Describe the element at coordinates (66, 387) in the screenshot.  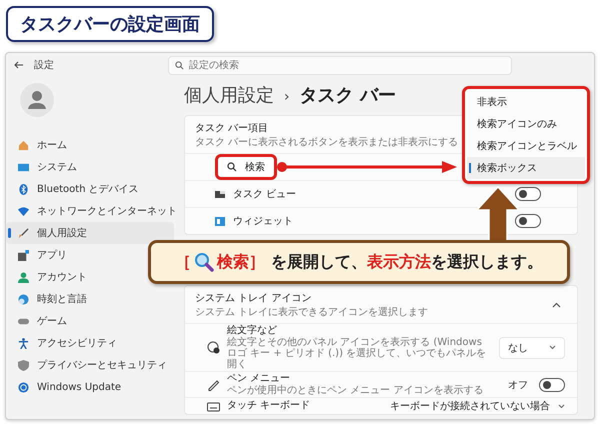
I see `sidebar-item: Windows Update` at that location.